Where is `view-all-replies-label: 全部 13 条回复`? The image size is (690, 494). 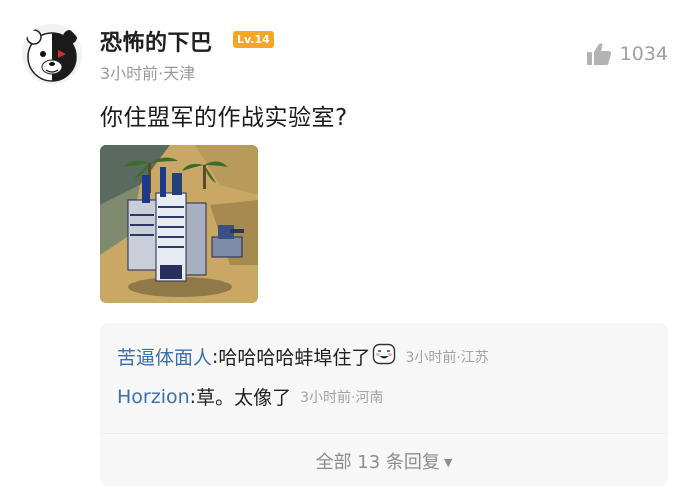
view-all-replies-label: 全部 13 条回复 is located at coordinates (377, 462).